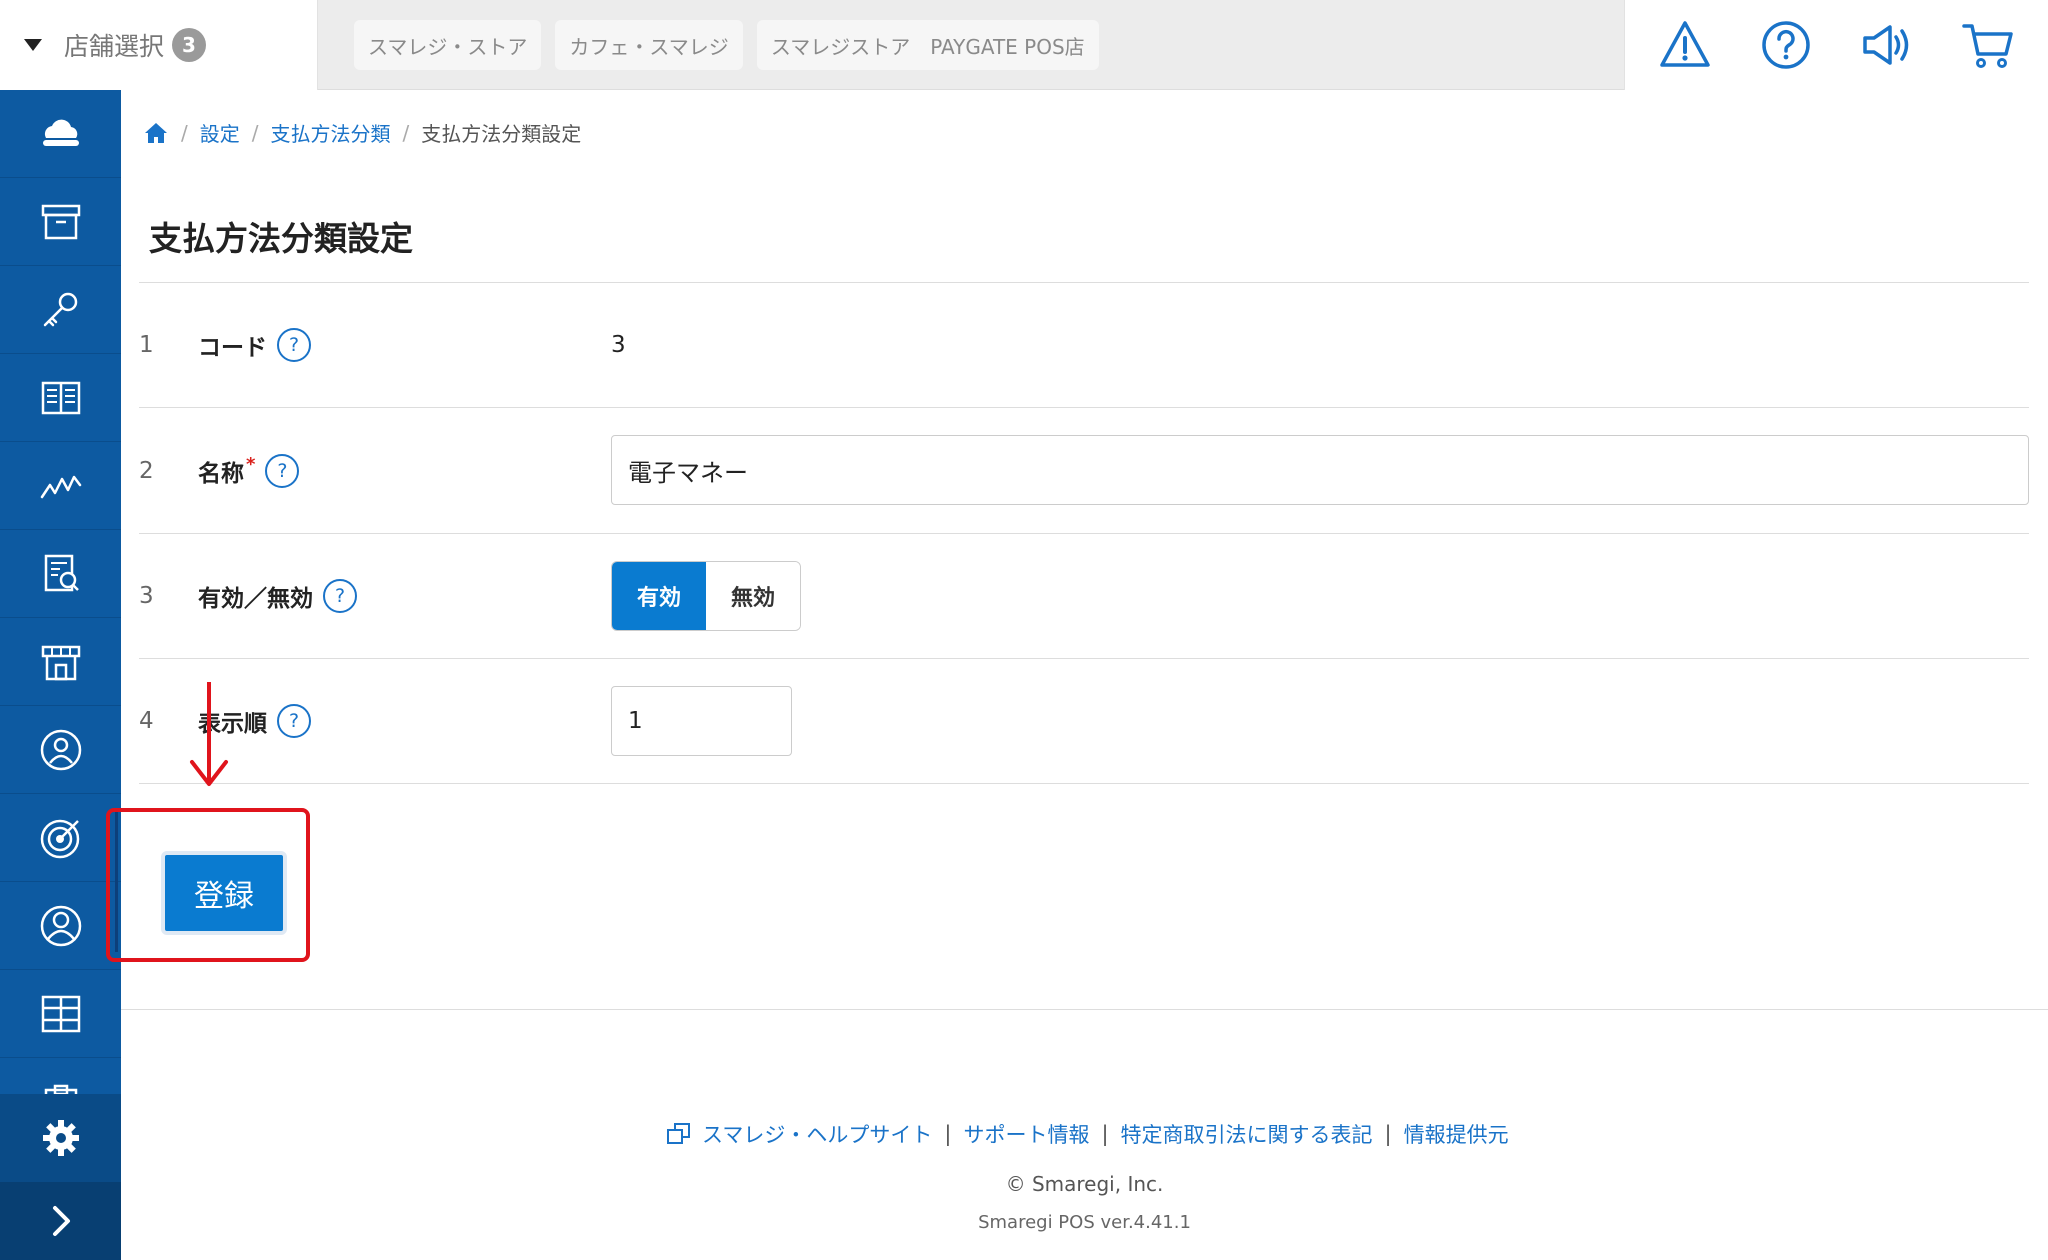  I want to click on help-icon, so click(1786, 45).